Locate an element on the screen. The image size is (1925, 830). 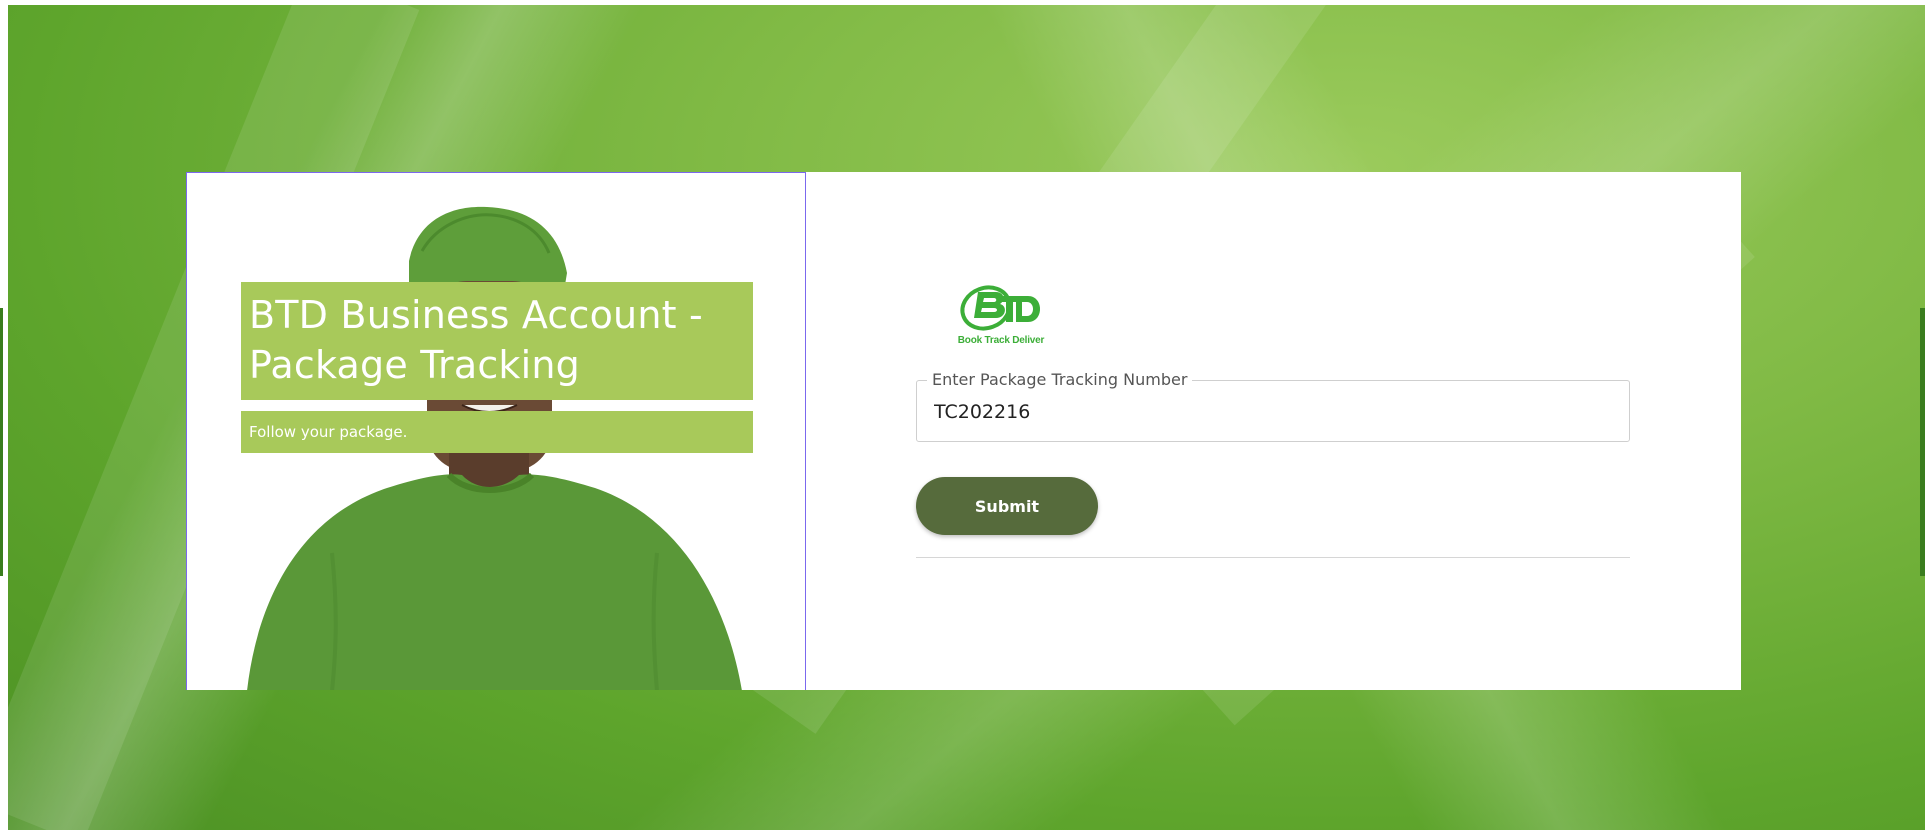
right-edge-tab is located at coordinates (1922, 442).